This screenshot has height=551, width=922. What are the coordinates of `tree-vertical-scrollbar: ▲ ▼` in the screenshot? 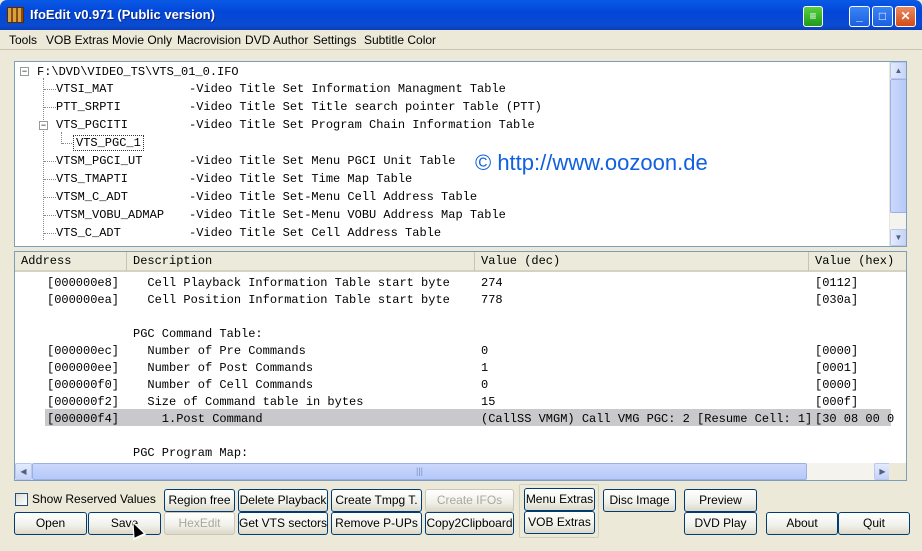 It's located at (897, 154).